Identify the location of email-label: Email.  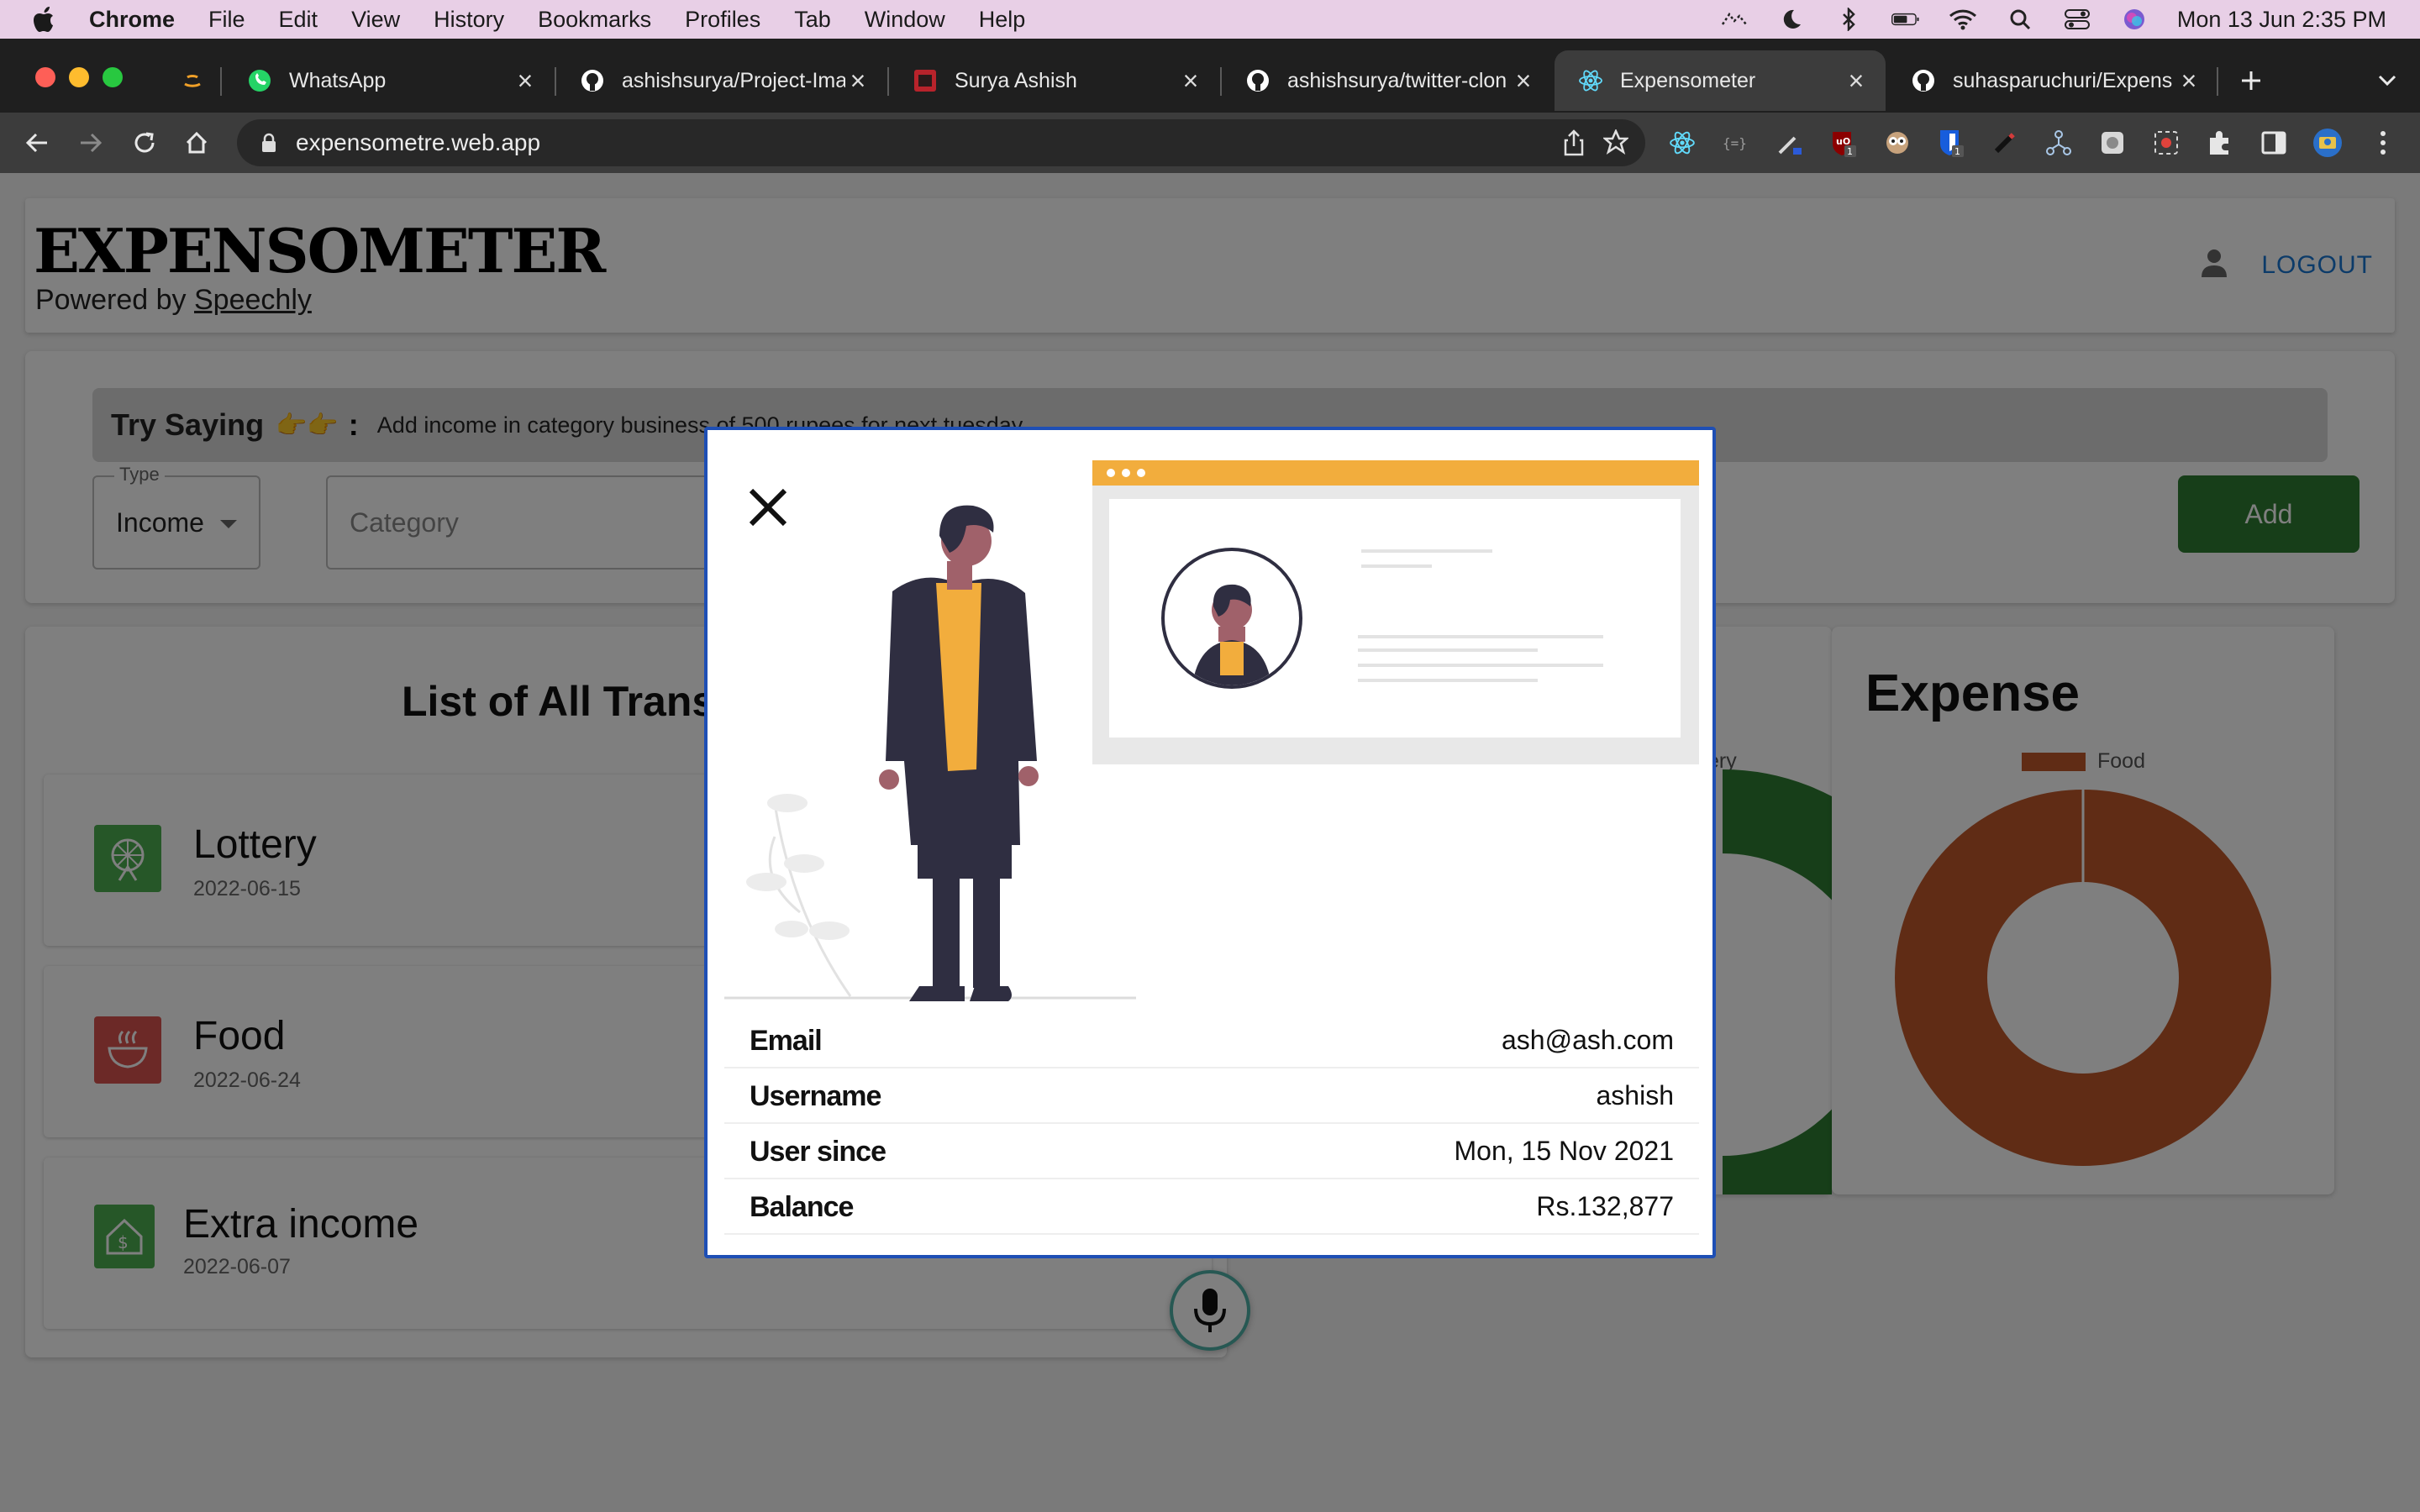
(786, 1041).